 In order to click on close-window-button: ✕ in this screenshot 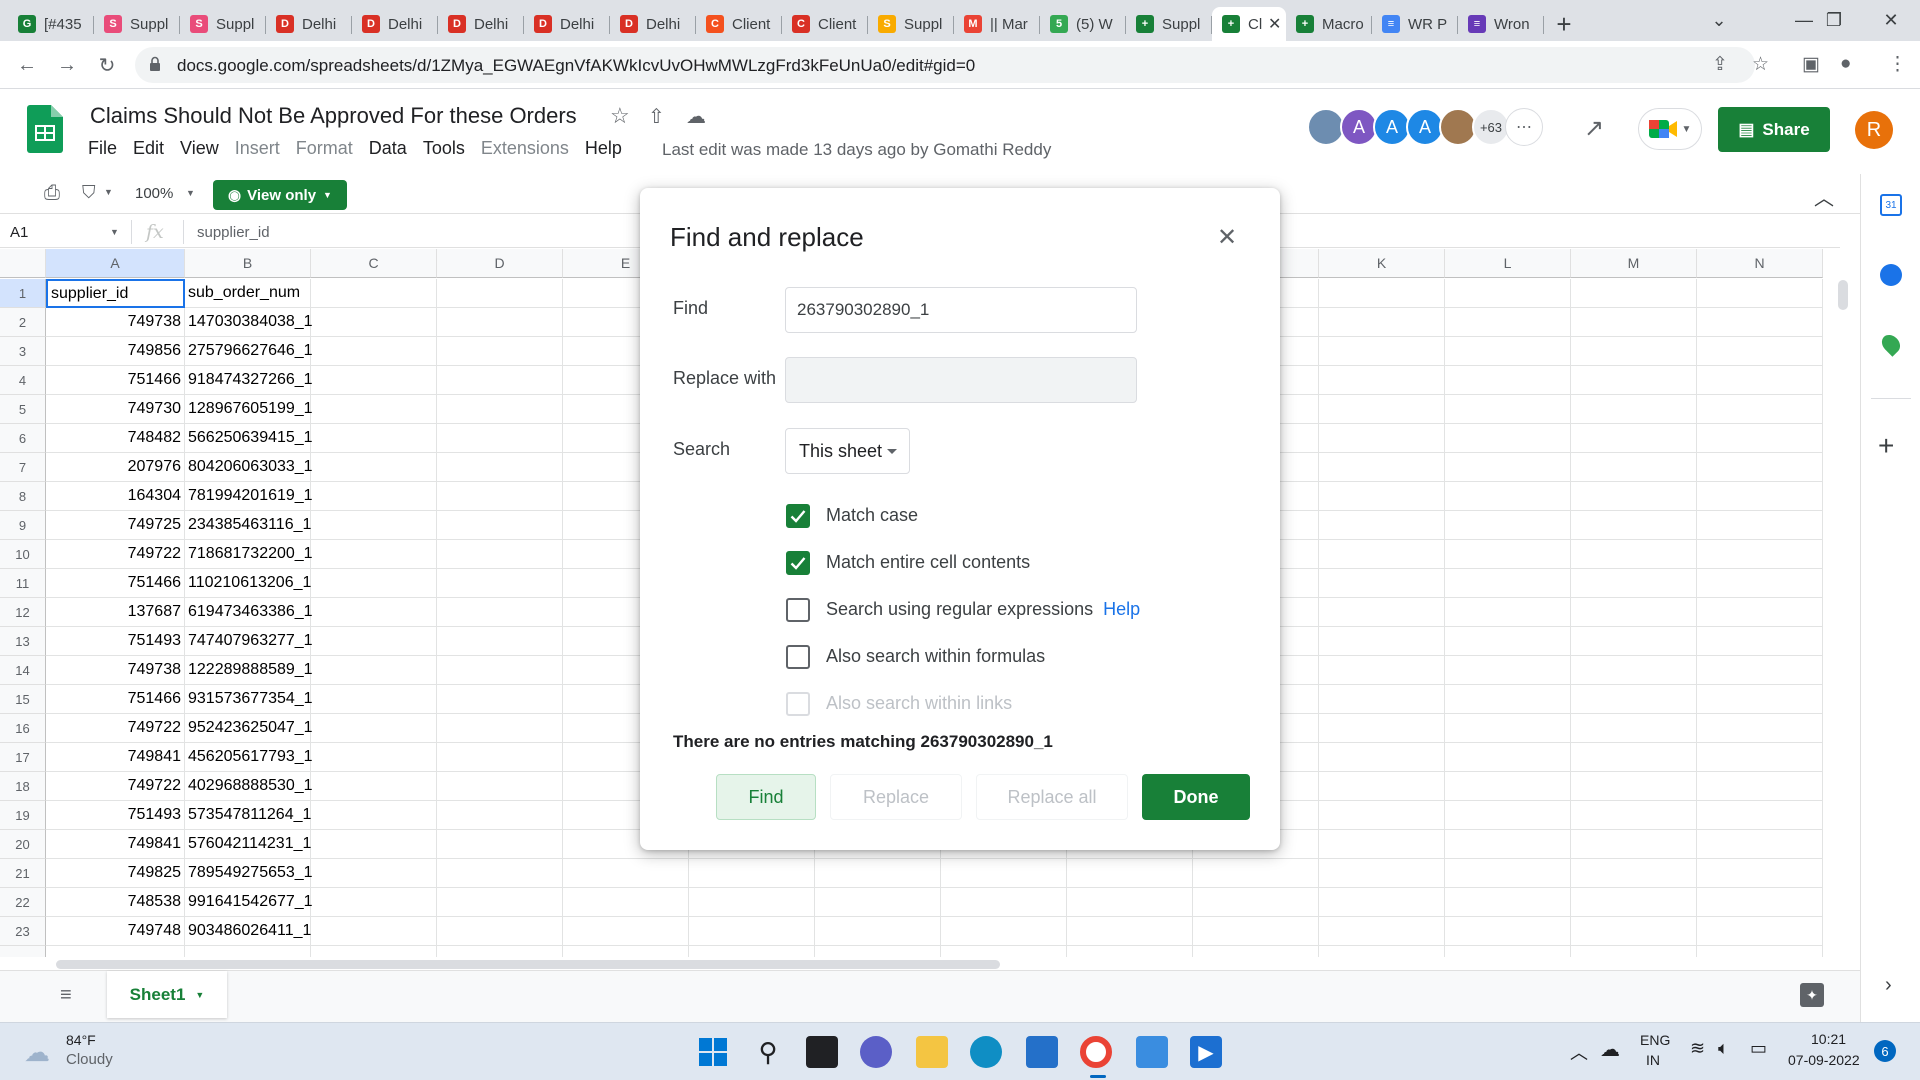, I will do `click(1891, 20)`.